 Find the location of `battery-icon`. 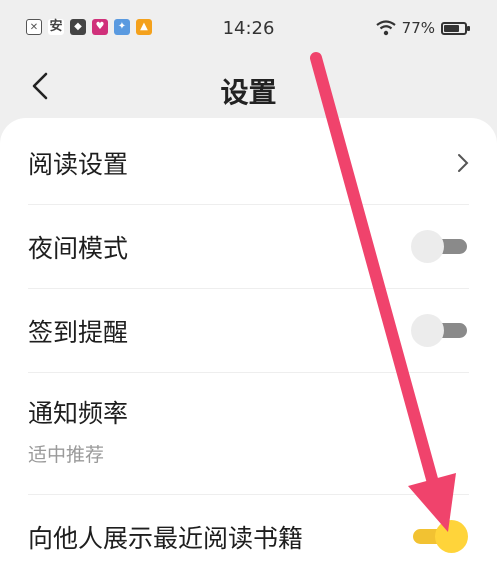

battery-icon is located at coordinates (455, 28).